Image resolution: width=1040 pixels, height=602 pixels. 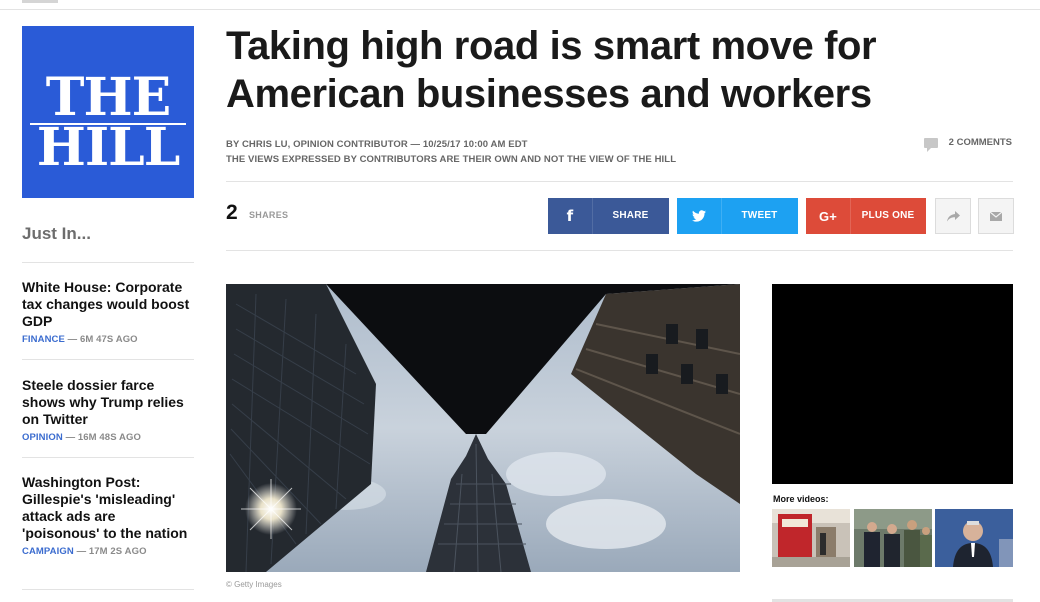 What do you see at coordinates (520, 5) in the screenshot?
I see `top-border` at bounding box center [520, 5].